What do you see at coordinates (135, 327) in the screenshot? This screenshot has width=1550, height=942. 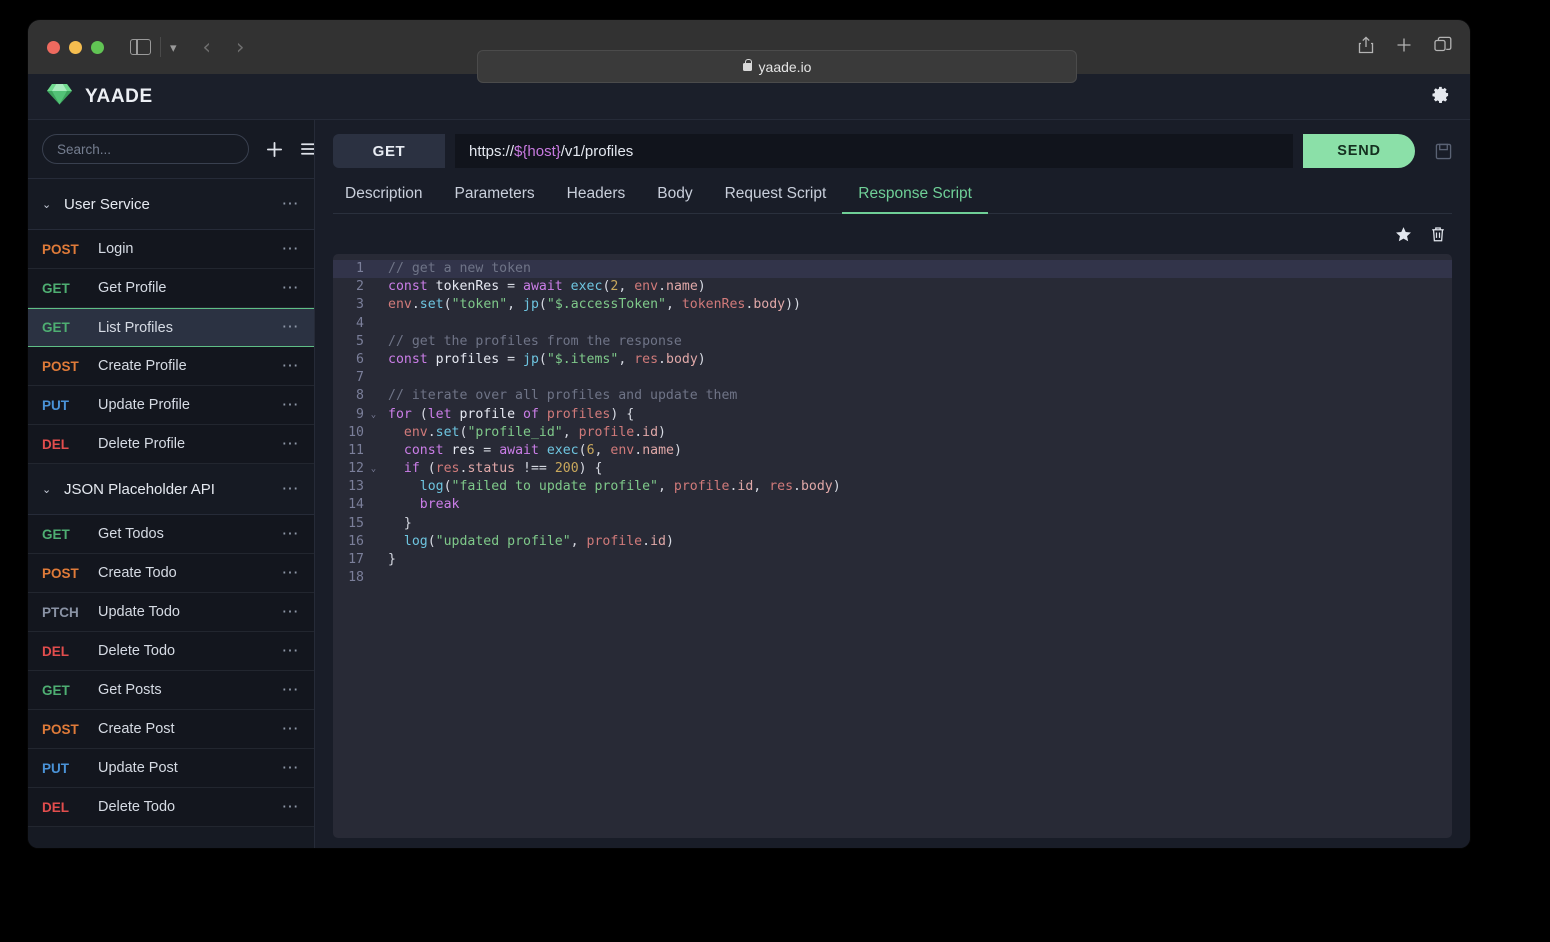 I see `request-name-label: List Profiles` at bounding box center [135, 327].